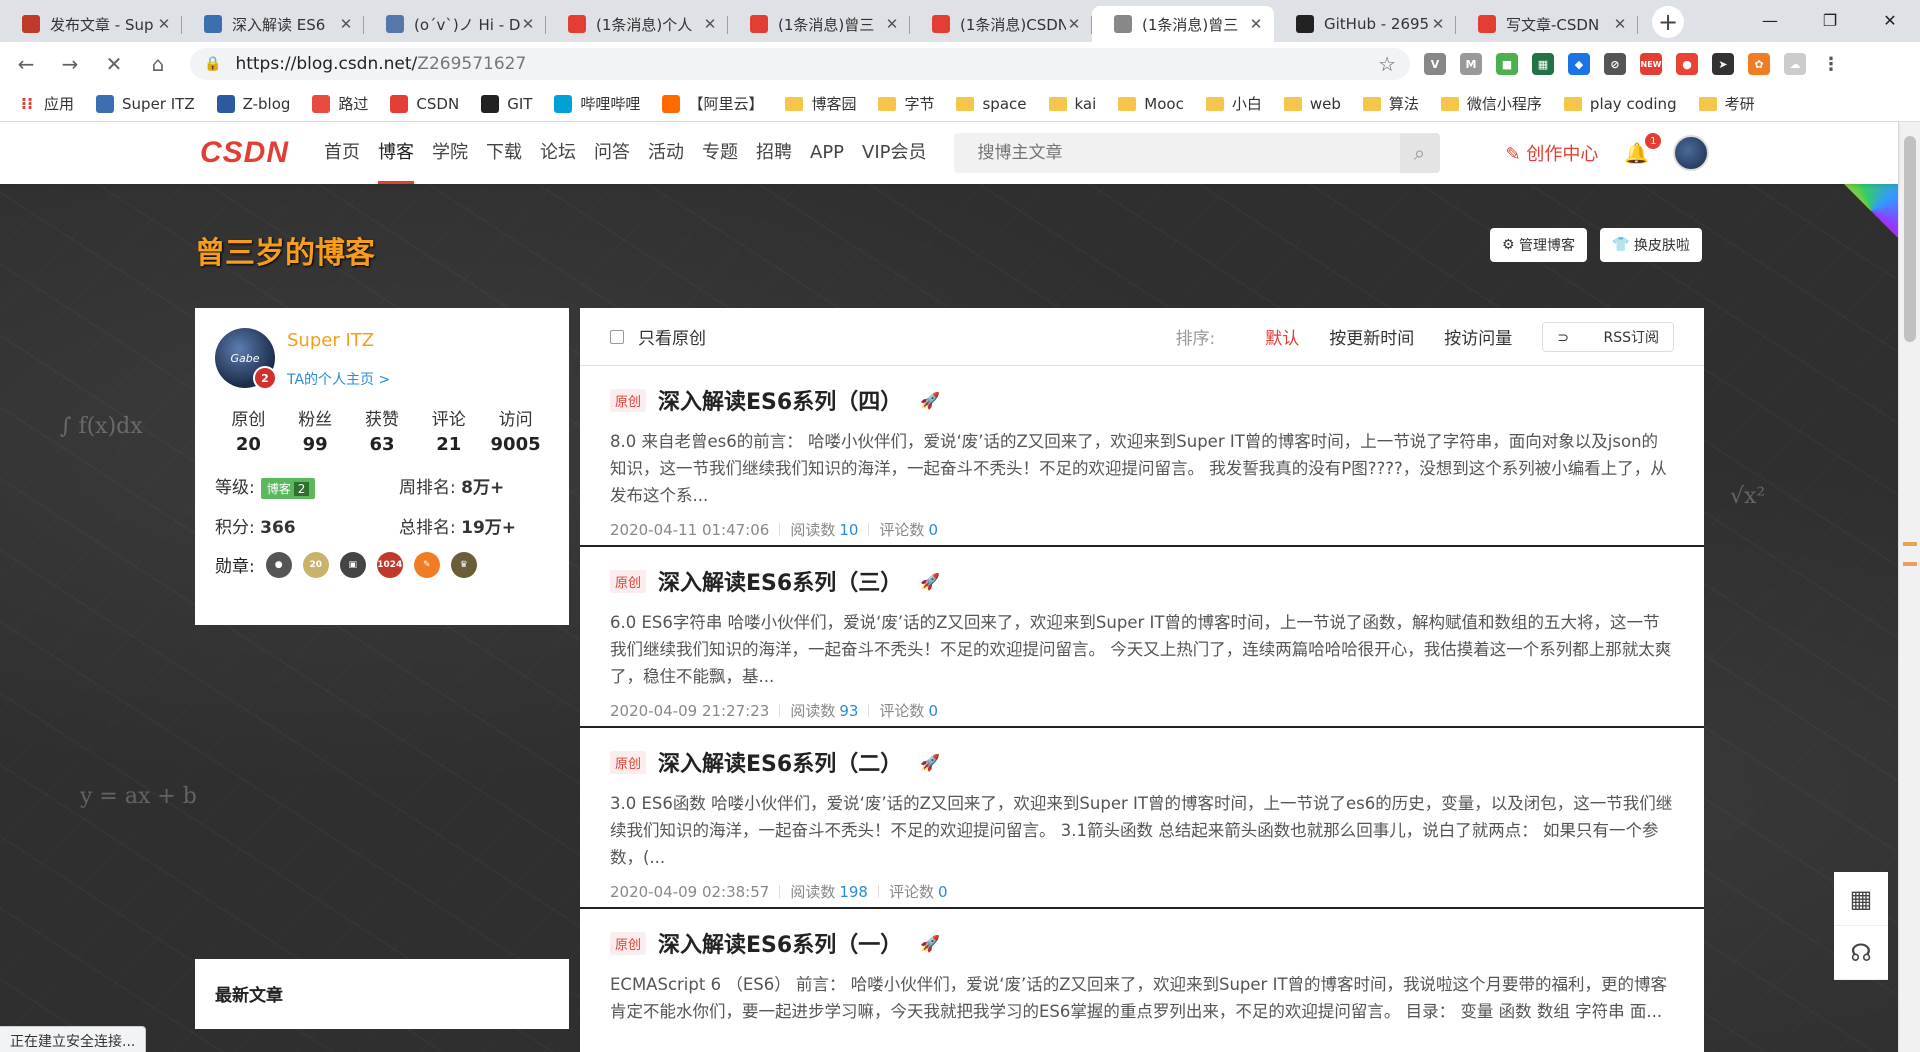 Image resolution: width=1920 pixels, height=1052 pixels. What do you see at coordinates (1861, 899) in the screenshot?
I see `qr-code-icon: ▦` at bounding box center [1861, 899].